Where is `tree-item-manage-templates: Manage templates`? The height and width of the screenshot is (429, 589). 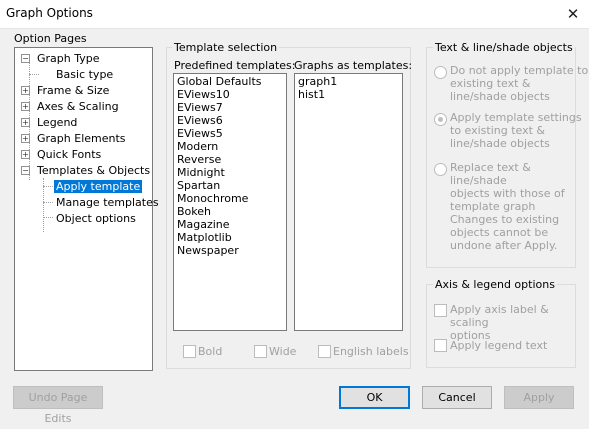
tree-item-manage-templates: Manage templates is located at coordinates (107, 202).